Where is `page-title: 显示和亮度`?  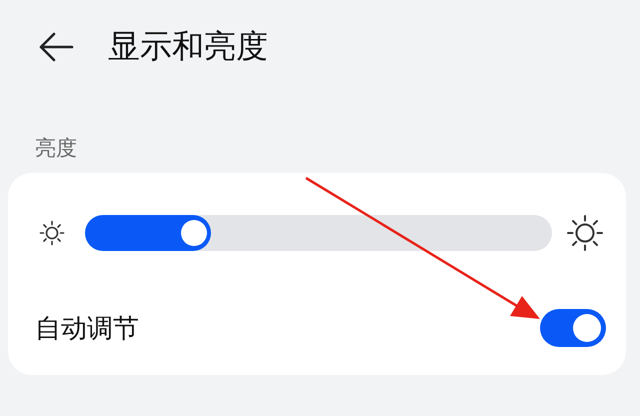 page-title: 显示和亮度 is located at coordinates (188, 46).